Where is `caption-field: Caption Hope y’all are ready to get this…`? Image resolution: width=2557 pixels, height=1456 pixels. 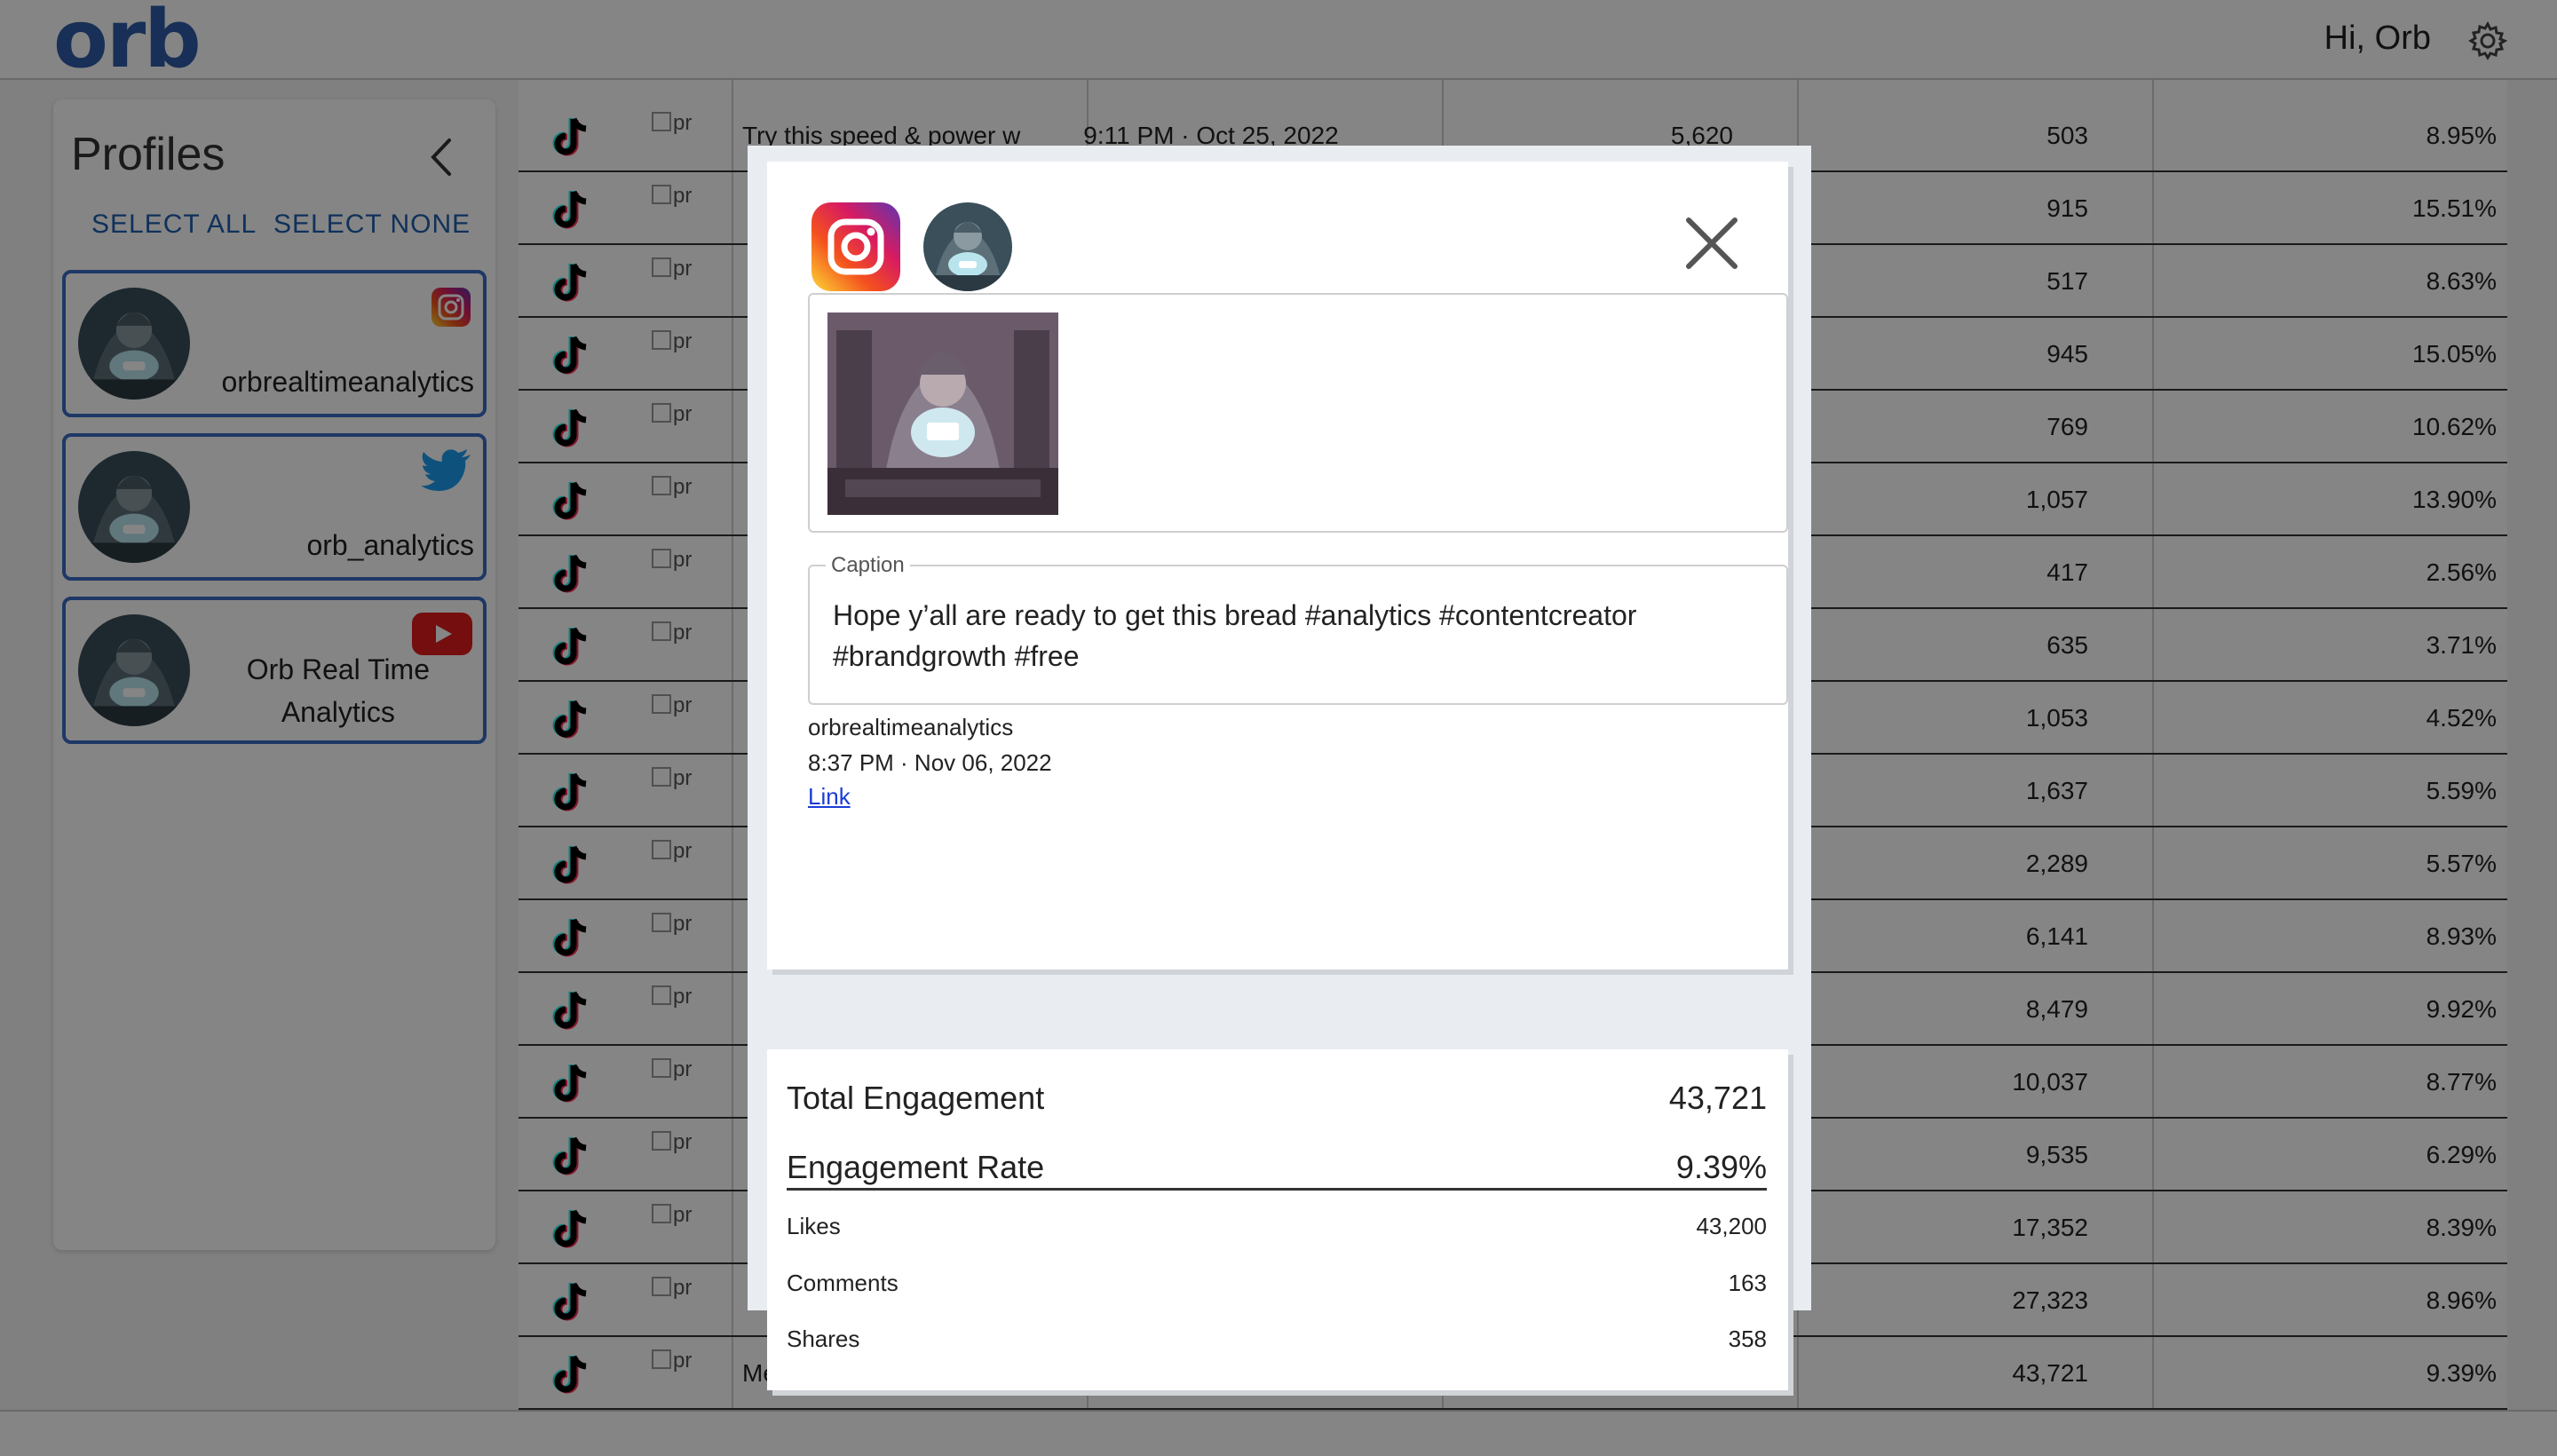
caption-field: Caption Hope y’all are ready to get this… is located at coordinates (1298, 629).